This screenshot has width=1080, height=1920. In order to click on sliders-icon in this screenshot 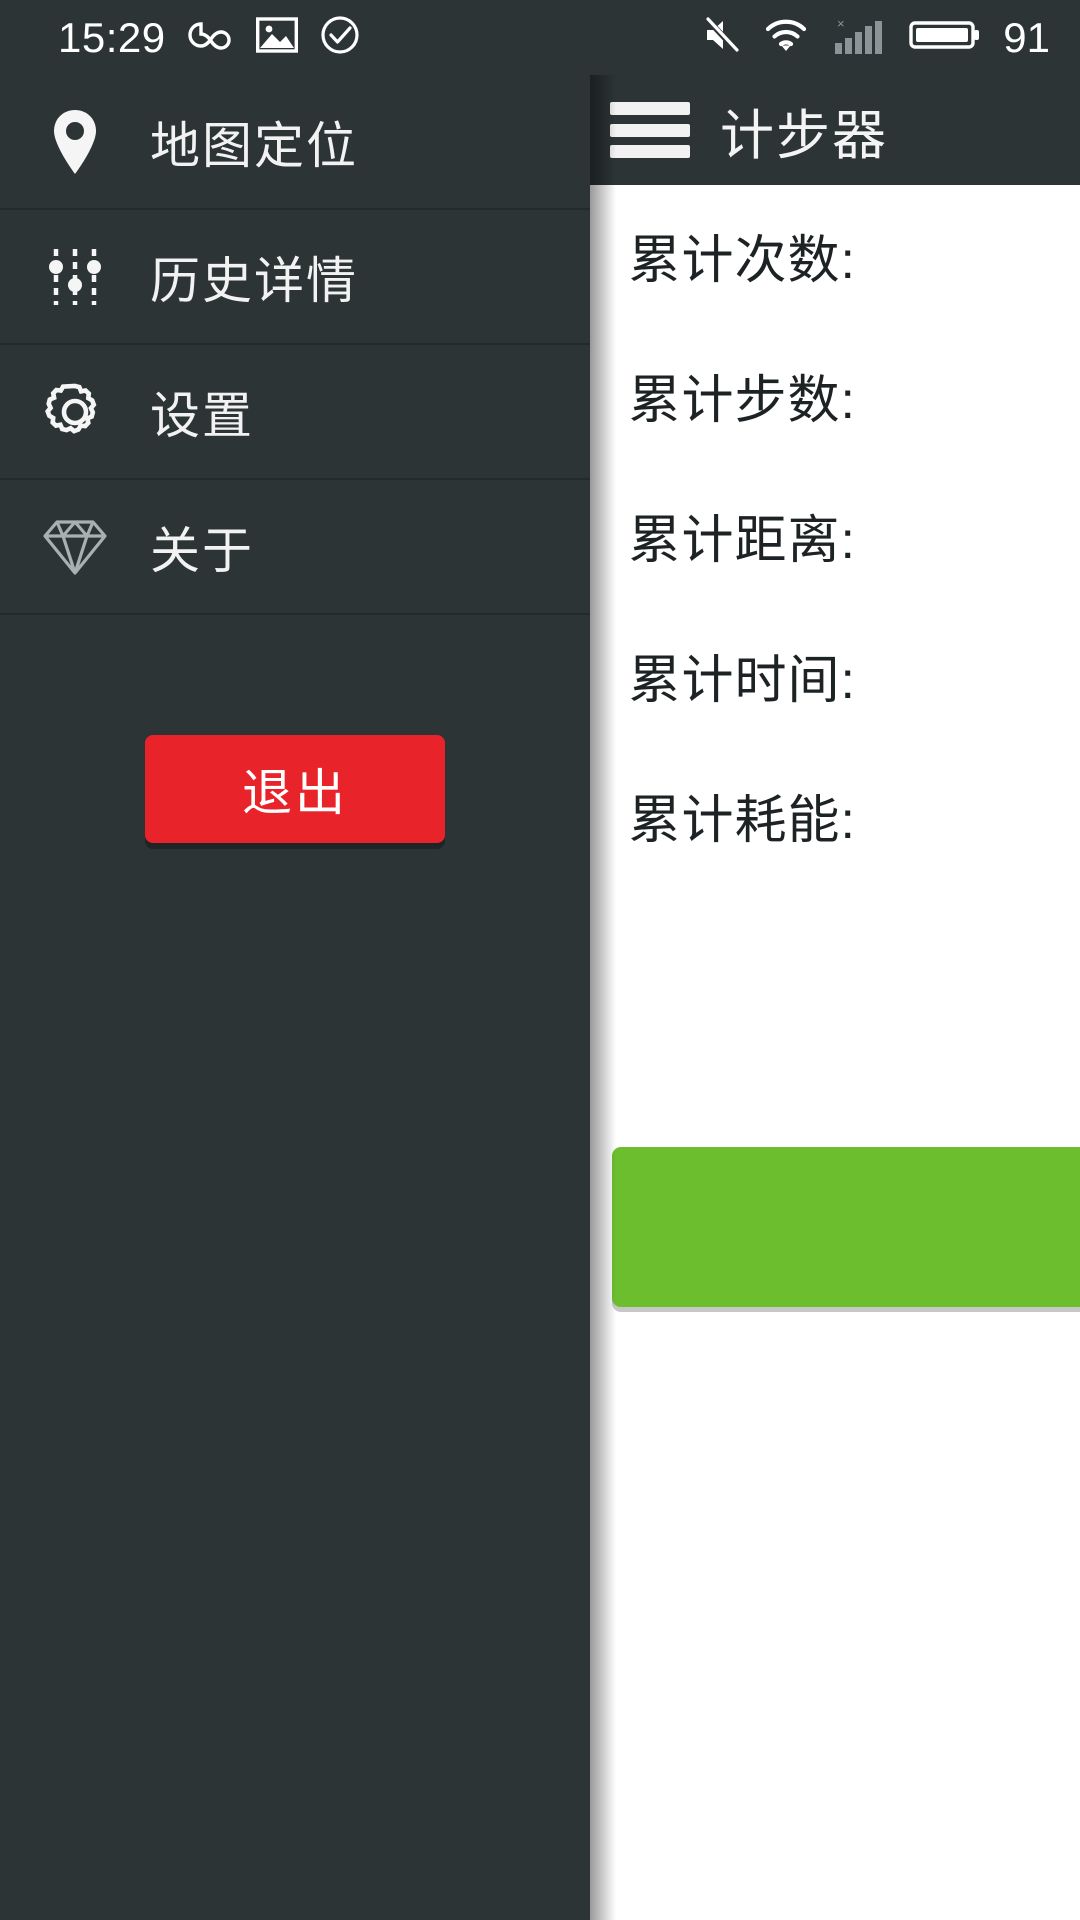, I will do `click(75, 277)`.